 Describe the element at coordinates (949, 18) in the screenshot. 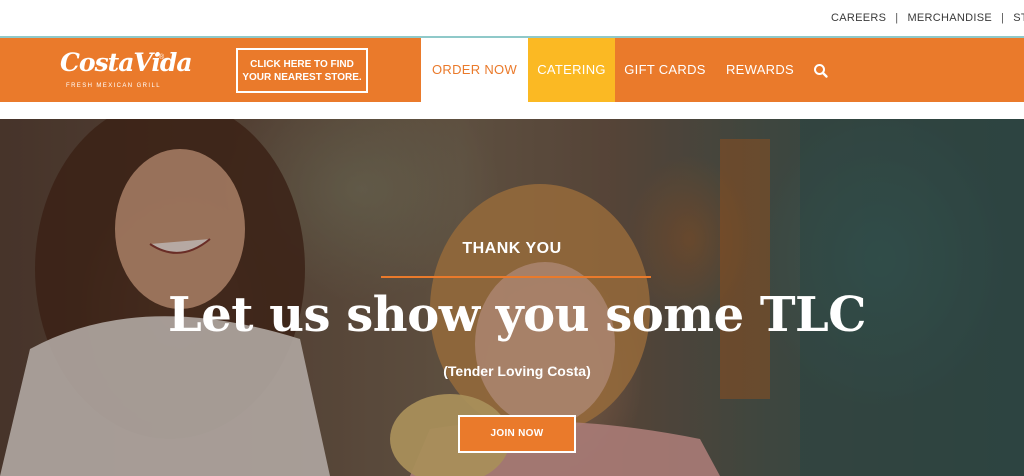

I see `merchandise-link: MERCHANDISE` at that location.